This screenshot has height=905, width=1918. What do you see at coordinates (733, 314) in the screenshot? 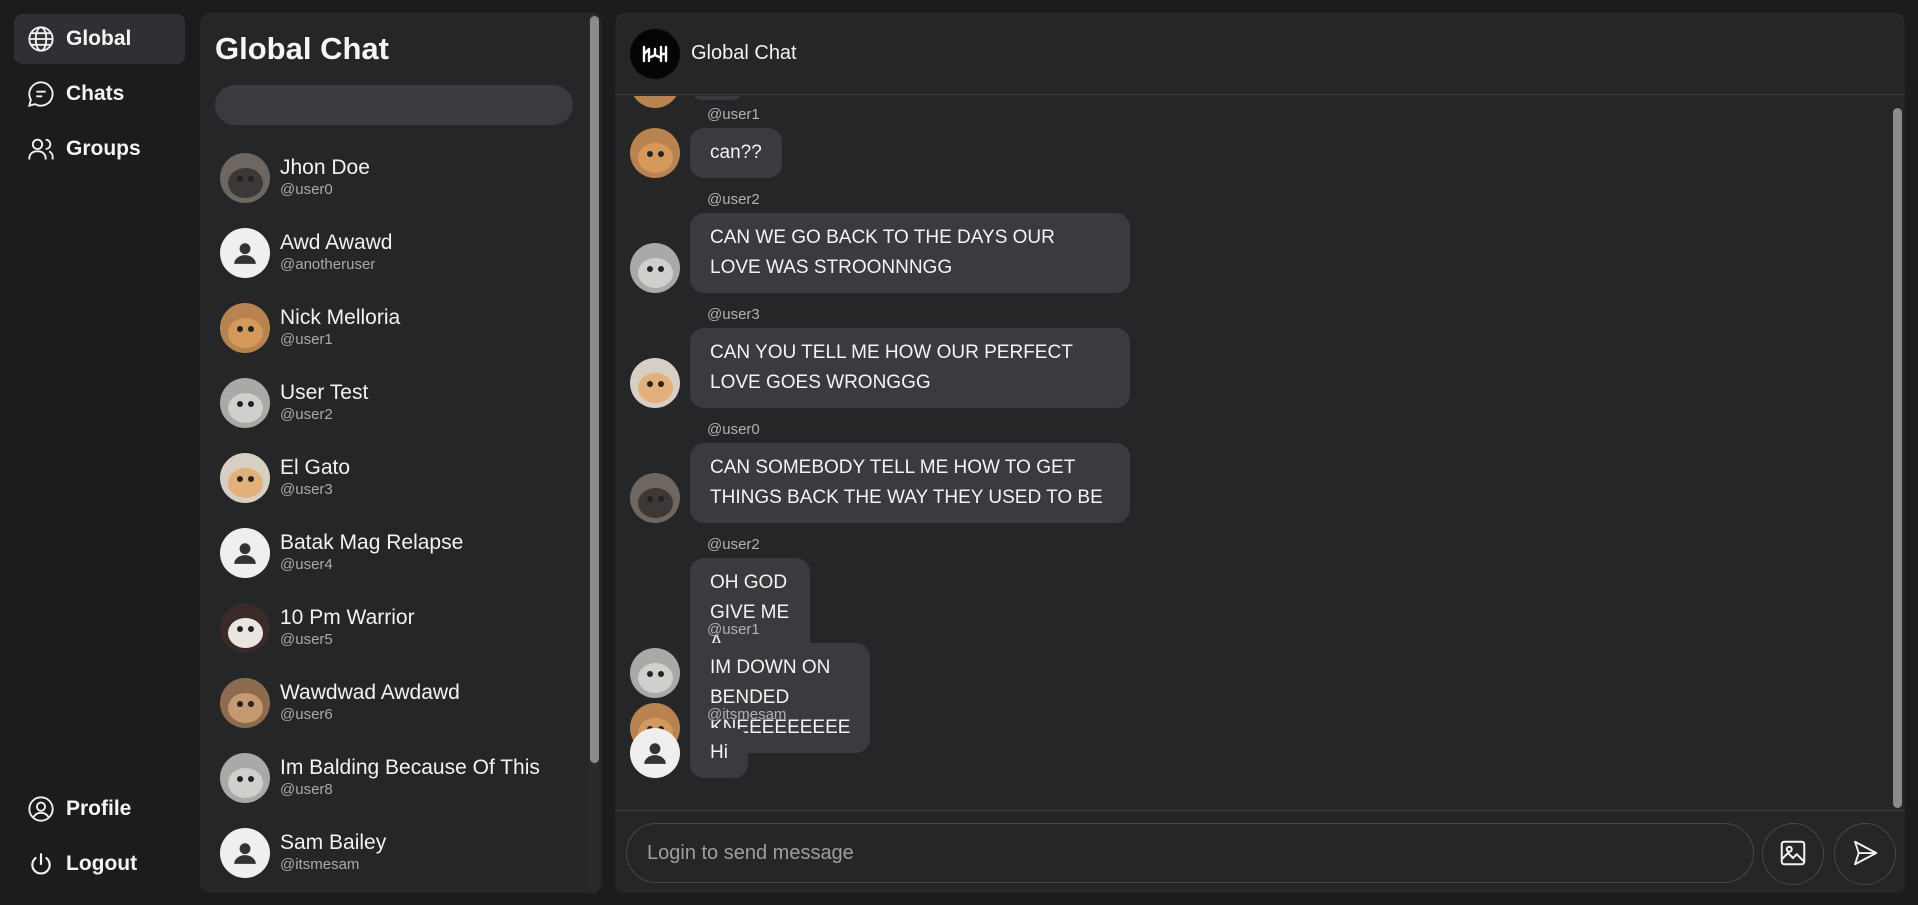
I see `message-handle: @user3` at bounding box center [733, 314].